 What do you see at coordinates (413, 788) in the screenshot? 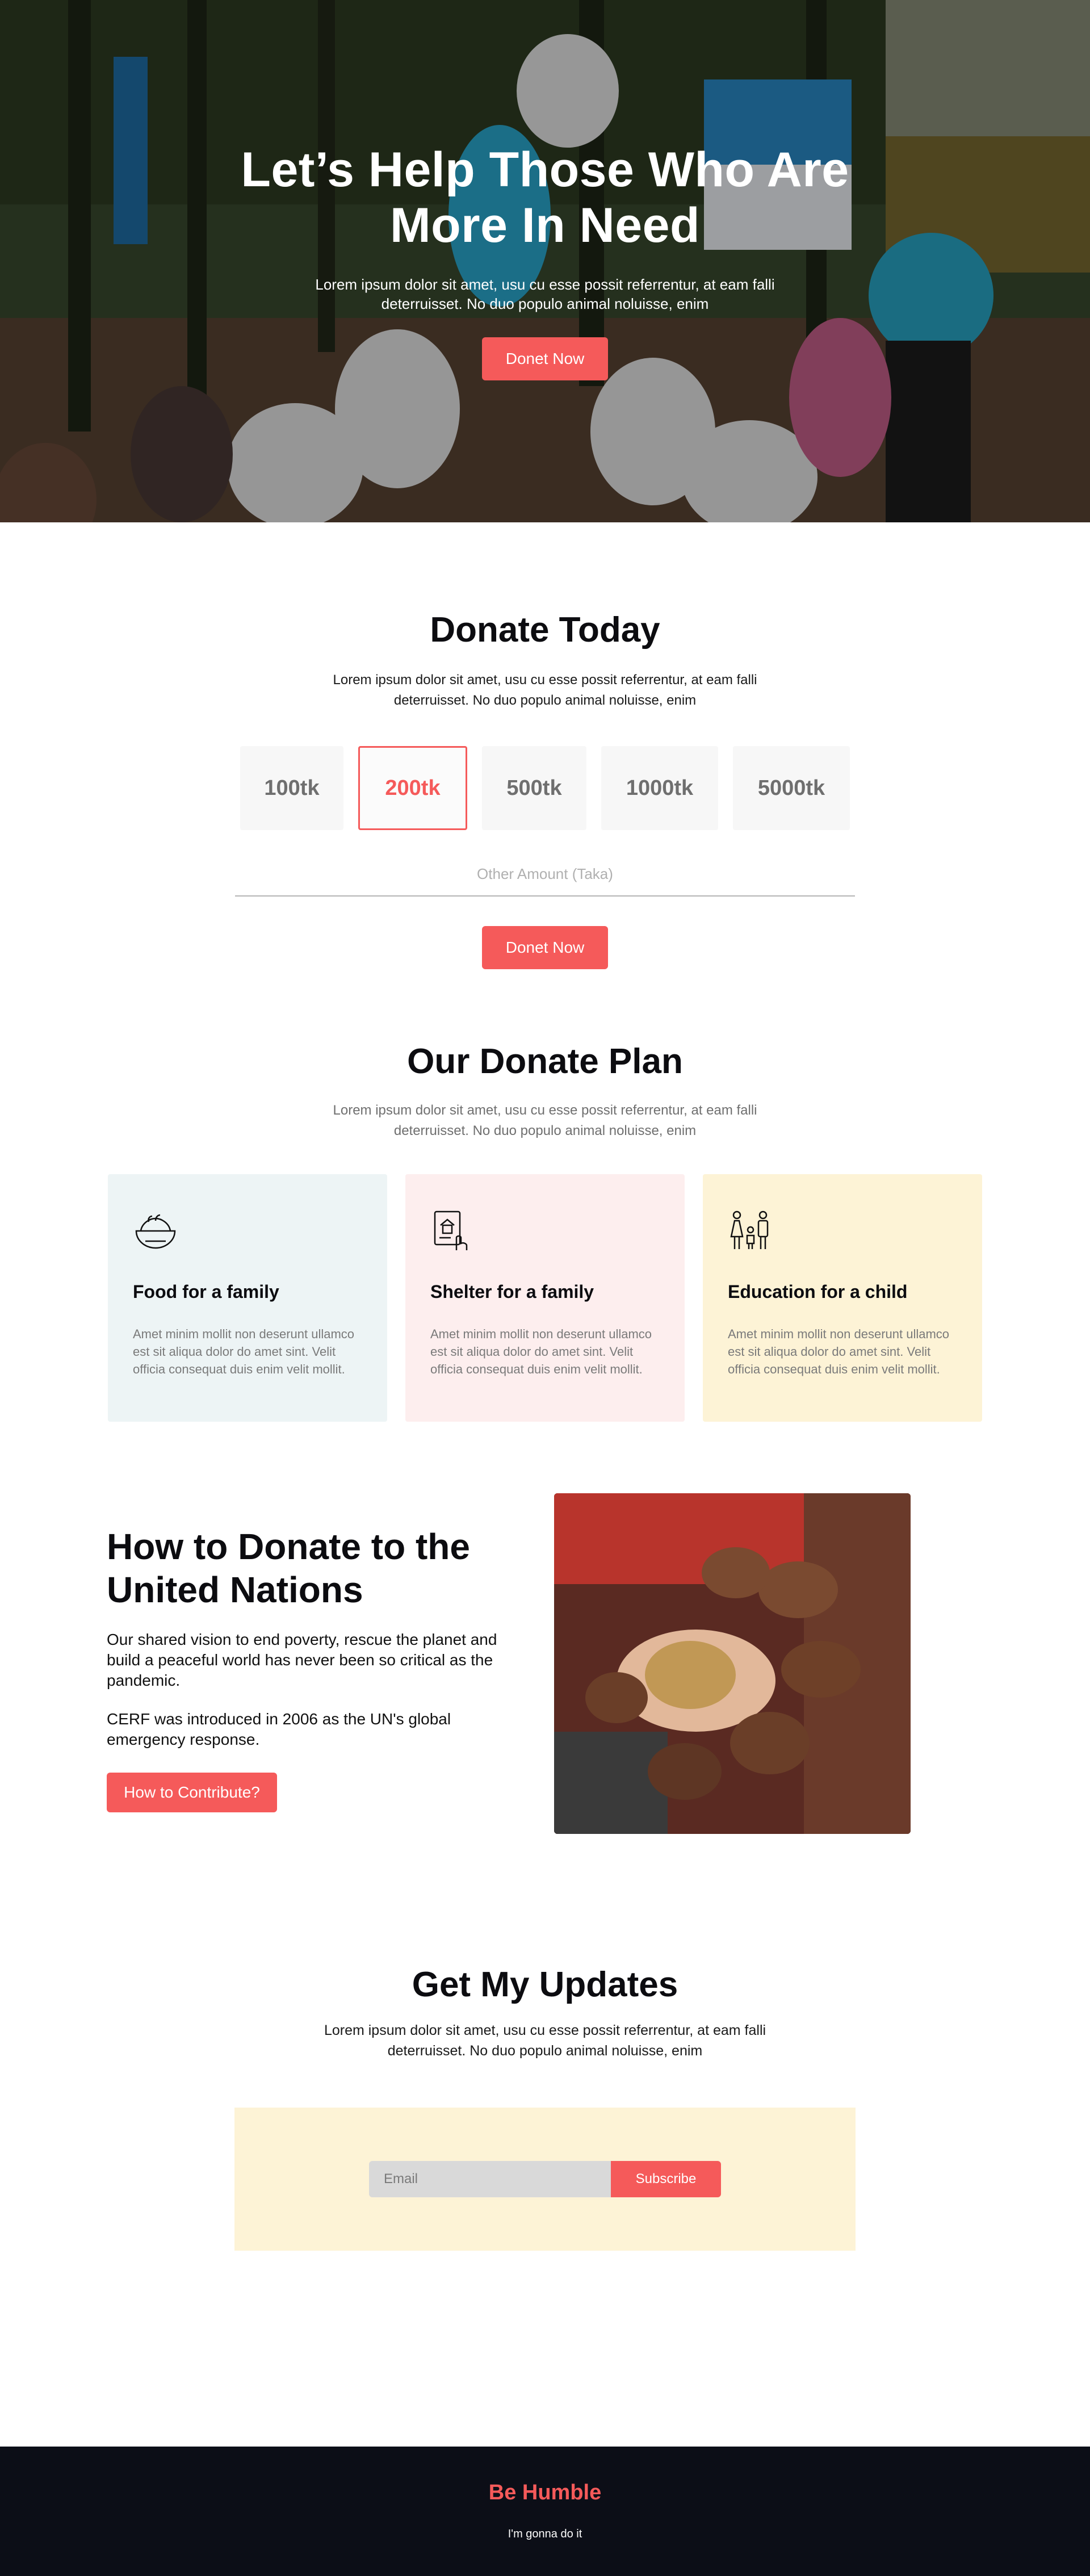
I see `amount-option-200: 200tk` at bounding box center [413, 788].